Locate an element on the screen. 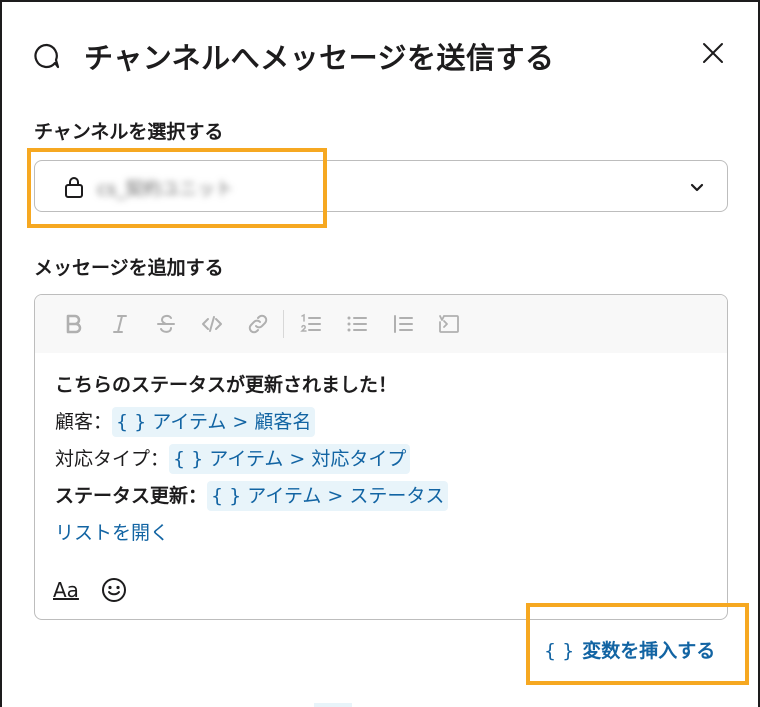 Image resolution: width=760 pixels, height=707 pixels. message-line-3: 対応タイプ：{ } アイテム > 対応タイプ is located at coordinates (381, 459).